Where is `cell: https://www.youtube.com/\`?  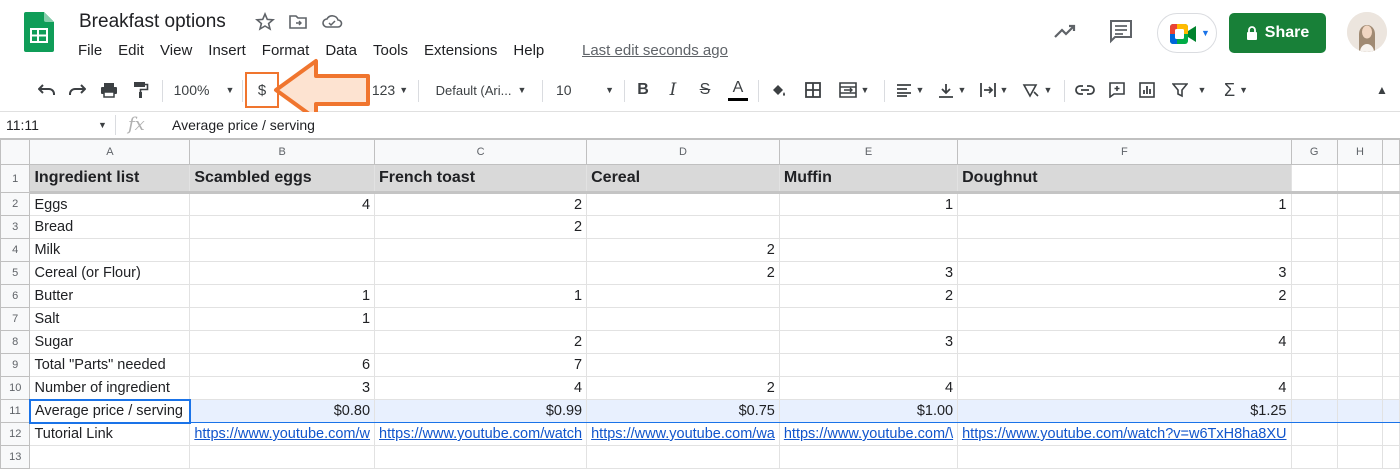 cell: https://www.youtube.com/\ is located at coordinates (868, 434).